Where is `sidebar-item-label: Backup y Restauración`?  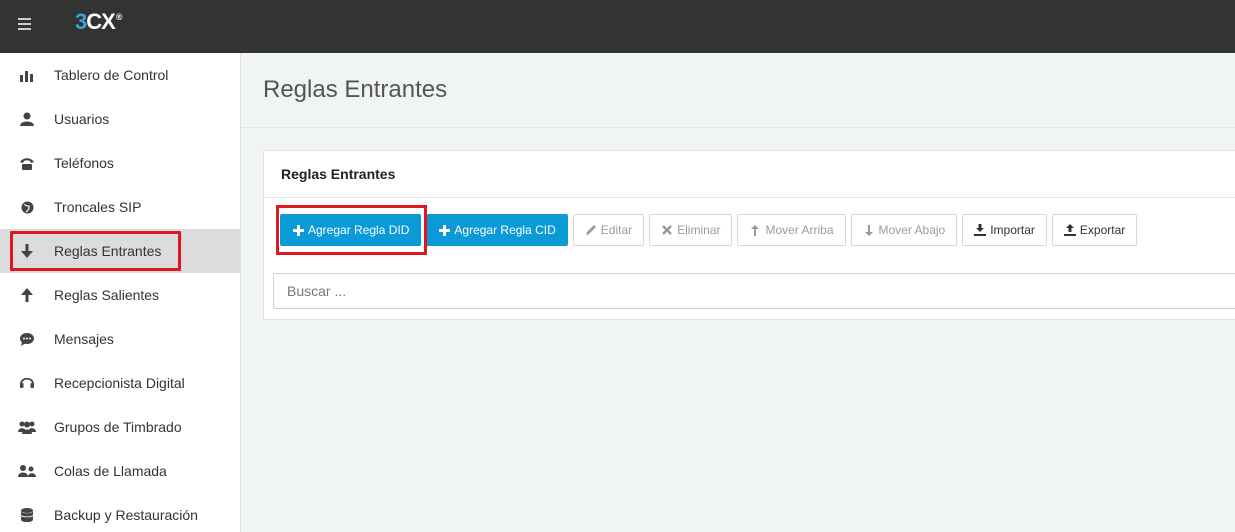 sidebar-item-label: Backup y Restauración is located at coordinates (126, 515).